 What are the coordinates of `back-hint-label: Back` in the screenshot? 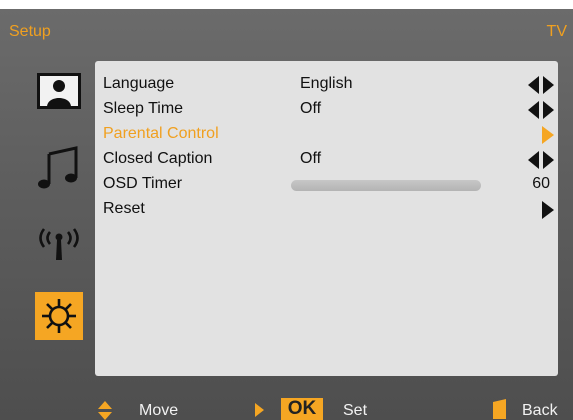 It's located at (540, 410).